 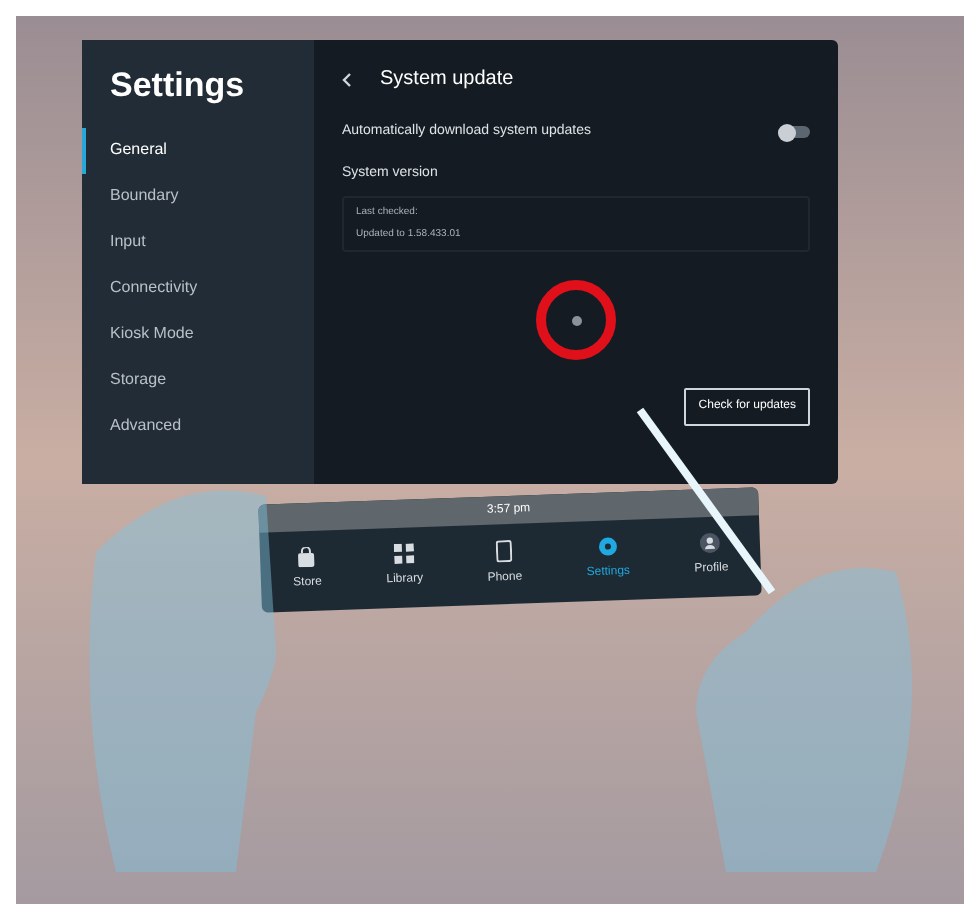 What do you see at coordinates (198, 196) in the screenshot?
I see `sidebar-item: Boundary` at bounding box center [198, 196].